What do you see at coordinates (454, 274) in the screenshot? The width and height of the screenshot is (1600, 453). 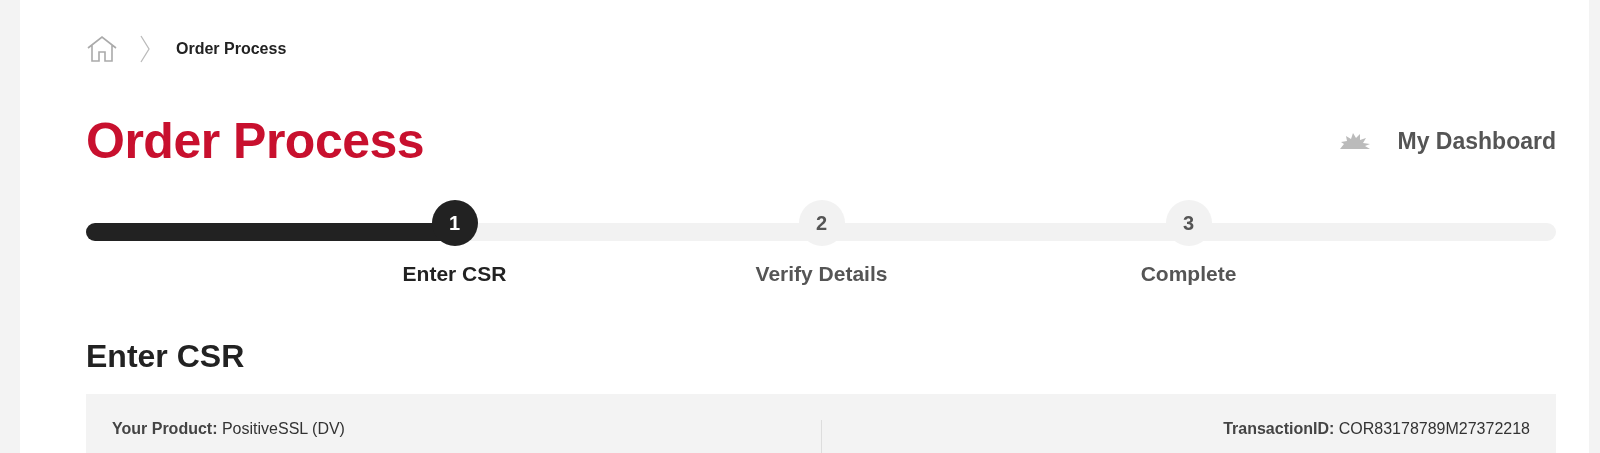 I see `step-label: Enter CSR` at bounding box center [454, 274].